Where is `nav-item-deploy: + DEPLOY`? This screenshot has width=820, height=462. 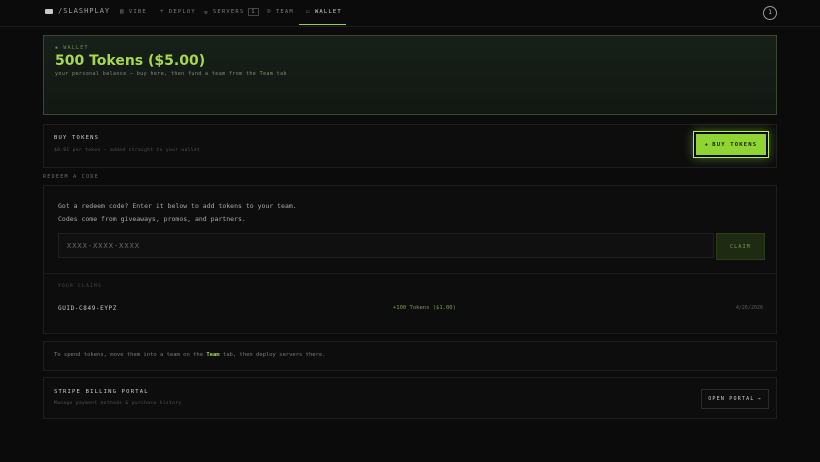 nav-item-deploy: + DEPLOY is located at coordinates (178, 11).